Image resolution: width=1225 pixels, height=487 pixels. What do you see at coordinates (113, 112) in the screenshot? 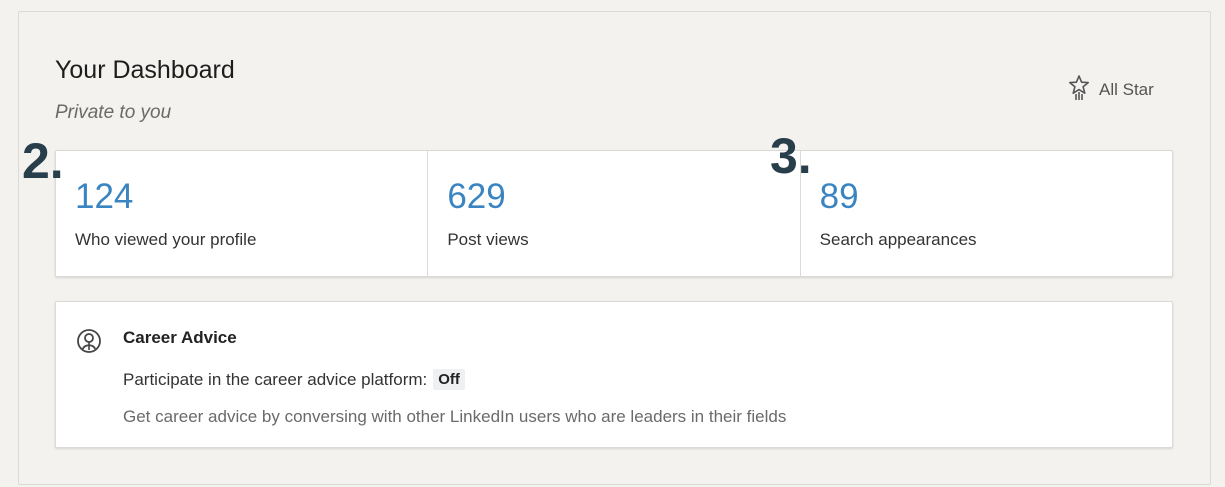
I see `dashboard-subtitle: Private to you` at bounding box center [113, 112].